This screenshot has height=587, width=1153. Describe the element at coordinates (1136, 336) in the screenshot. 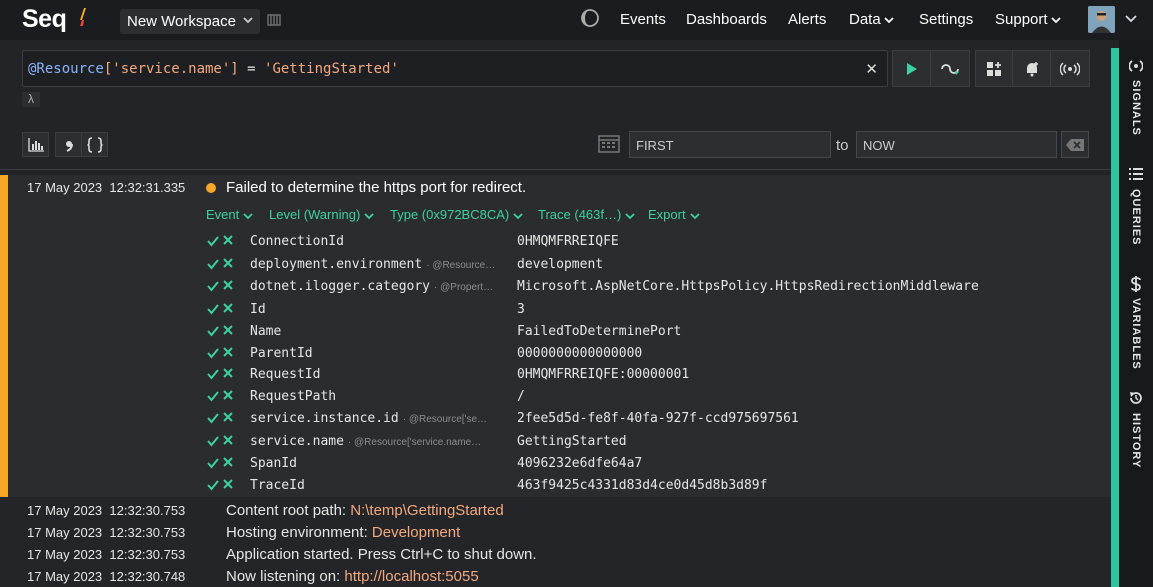

I see `sidebar-item-variables: VARIABLES` at that location.